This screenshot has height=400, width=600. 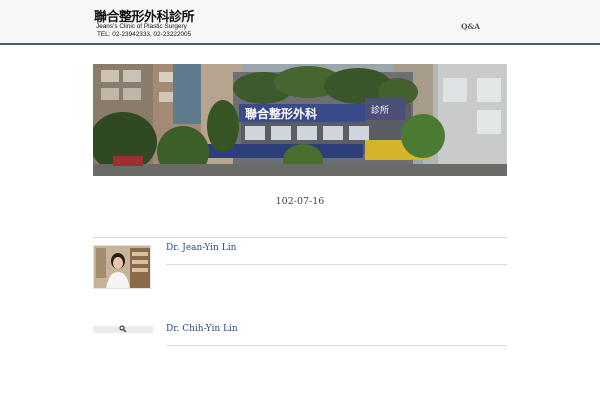 I want to click on post-date: 102-07-16, so click(x=300, y=201).